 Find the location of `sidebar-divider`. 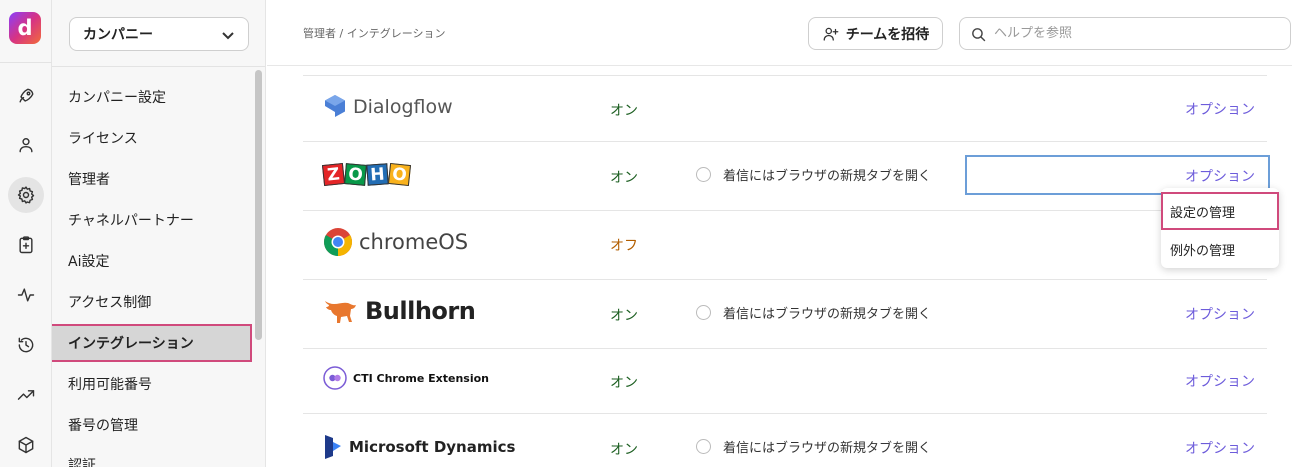

sidebar-divider is located at coordinates (158, 66).